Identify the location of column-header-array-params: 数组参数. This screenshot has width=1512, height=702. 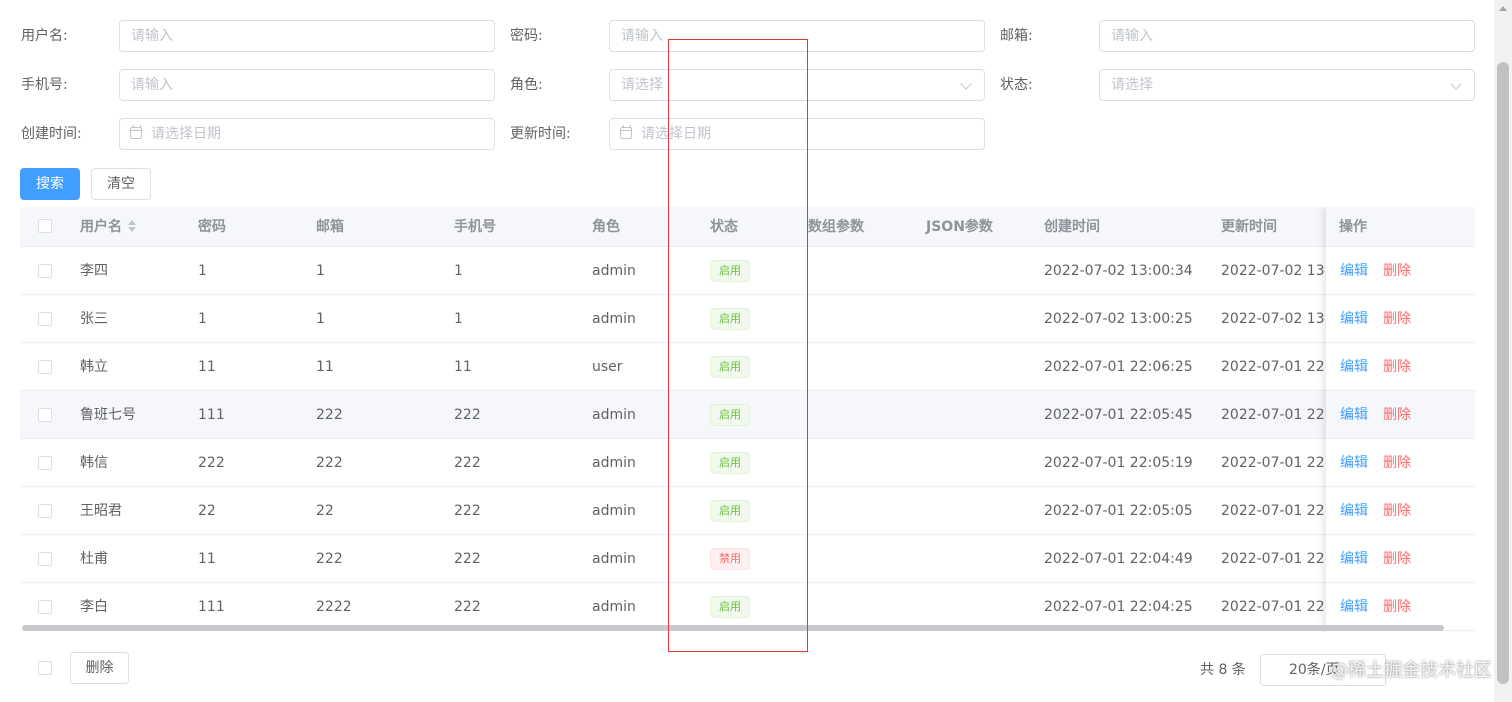
(836, 227).